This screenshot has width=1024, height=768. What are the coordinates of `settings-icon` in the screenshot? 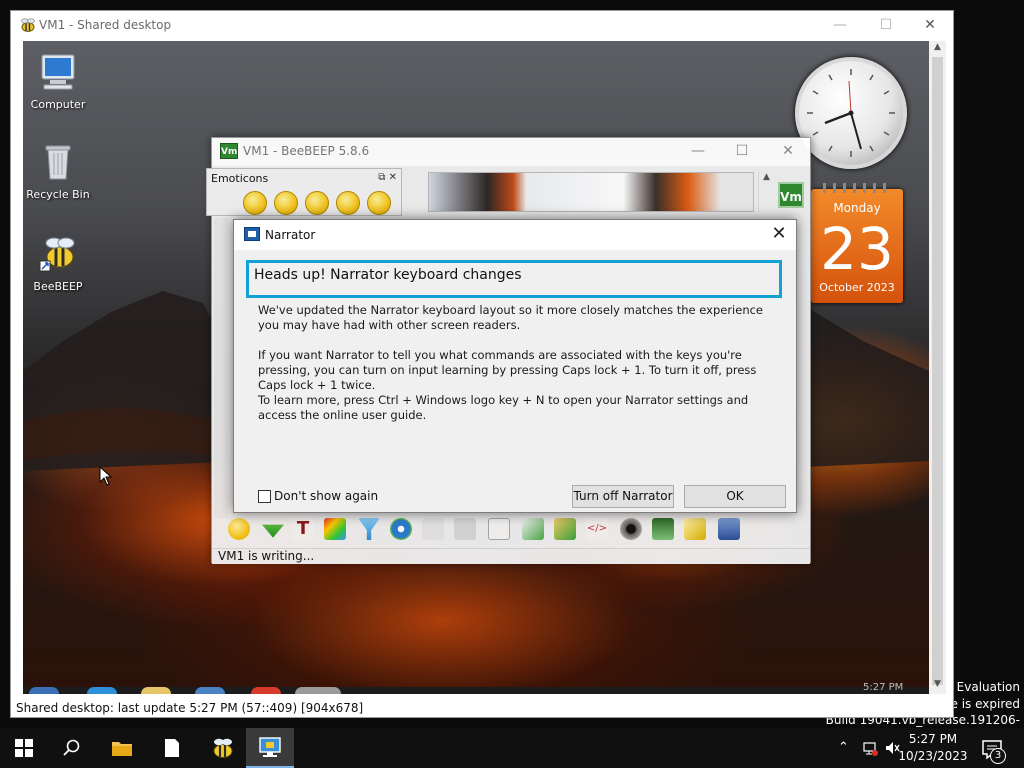 It's located at (401, 529).